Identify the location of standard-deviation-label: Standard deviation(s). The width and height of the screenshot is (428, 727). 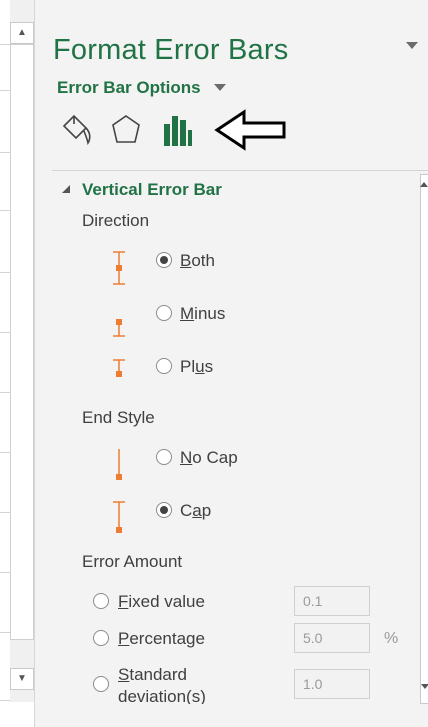
(162, 686).